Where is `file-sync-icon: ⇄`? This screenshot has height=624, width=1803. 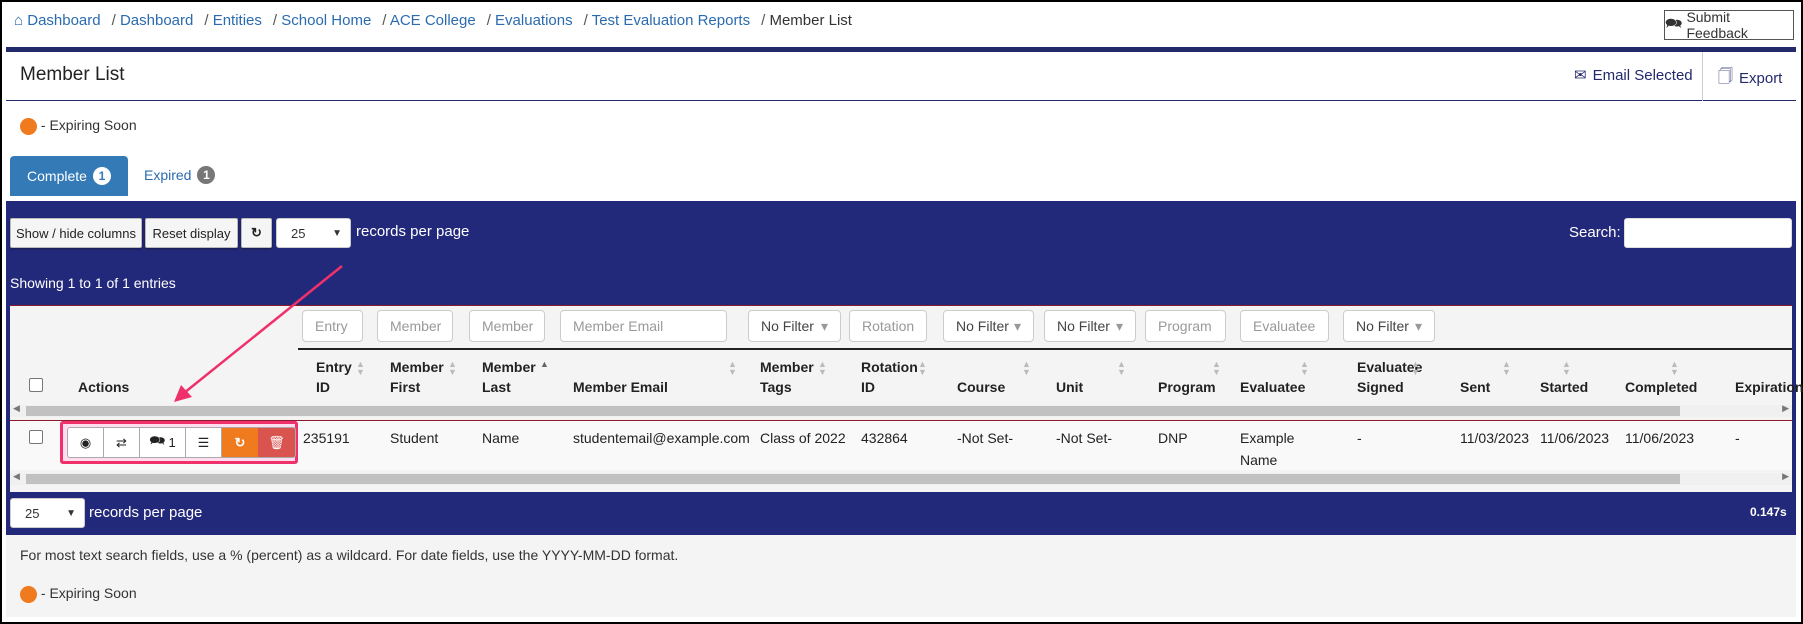 file-sync-icon: ⇄ is located at coordinates (121, 442).